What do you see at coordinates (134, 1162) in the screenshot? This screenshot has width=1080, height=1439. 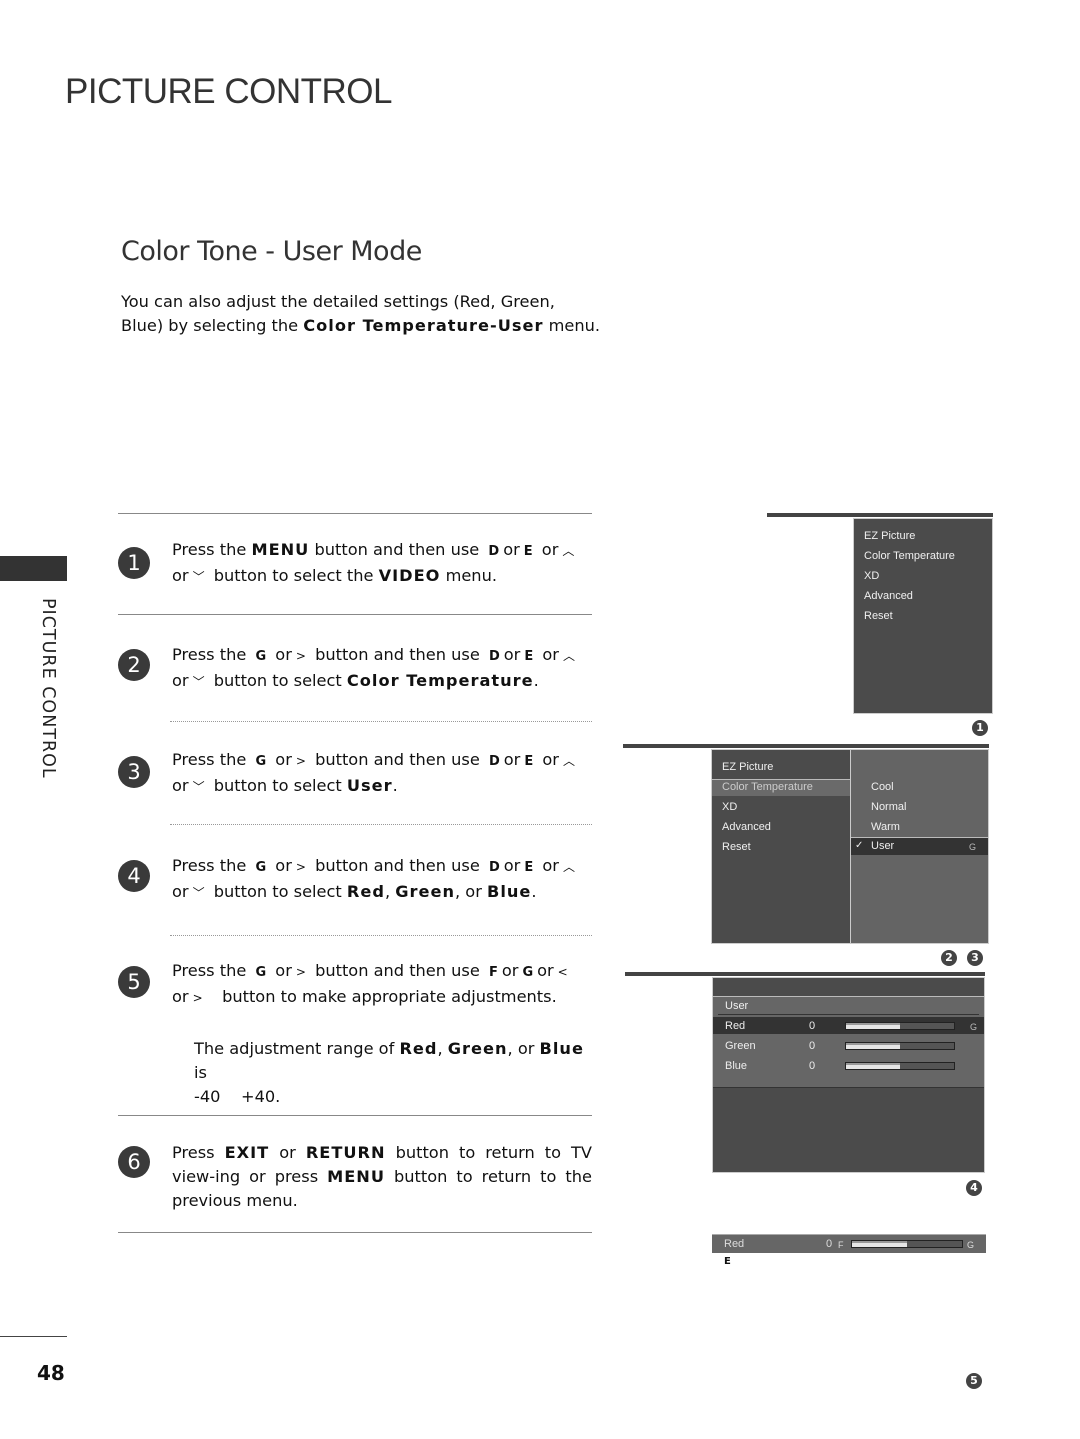 I see `step-number-badge: 6` at bounding box center [134, 1162].